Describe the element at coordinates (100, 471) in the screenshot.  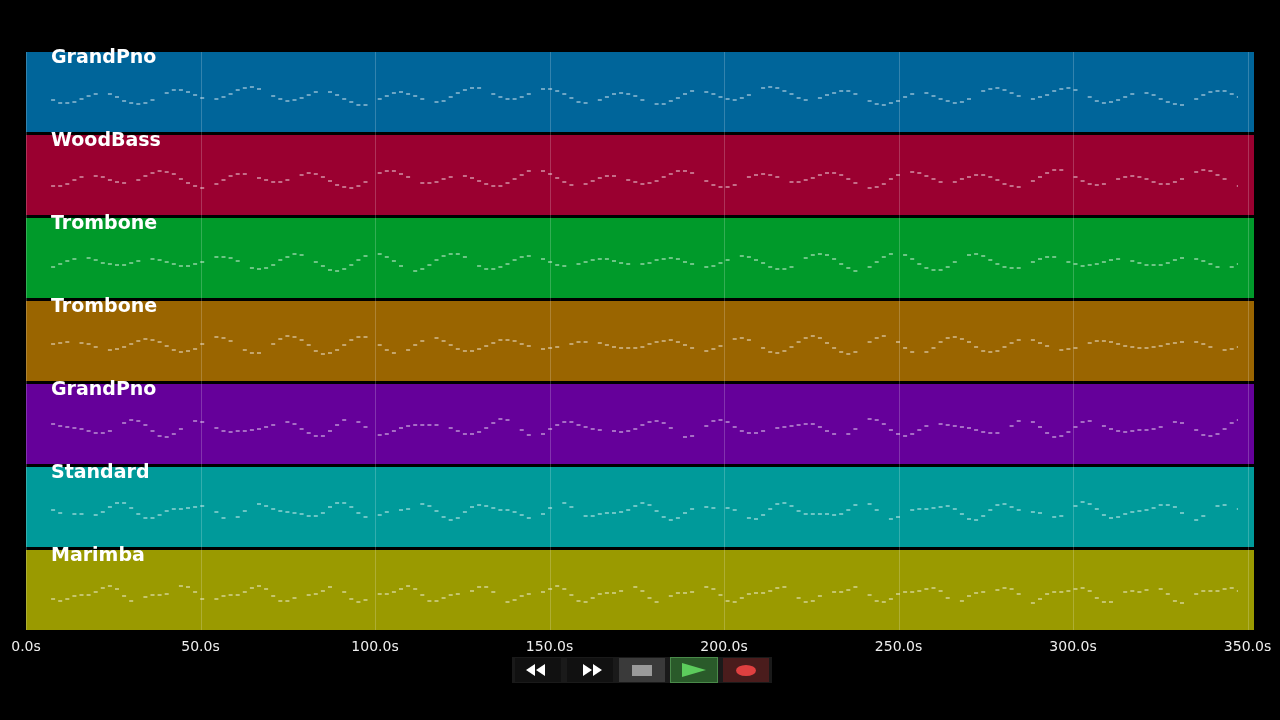
I see `track-name: Standard` at that location.